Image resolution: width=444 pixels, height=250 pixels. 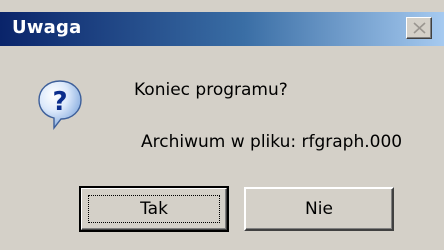 What do you see at coordinates (211, 90) in the screenshot?
I see `message-question: Koniec programu?` at bounding box center [211, 90].